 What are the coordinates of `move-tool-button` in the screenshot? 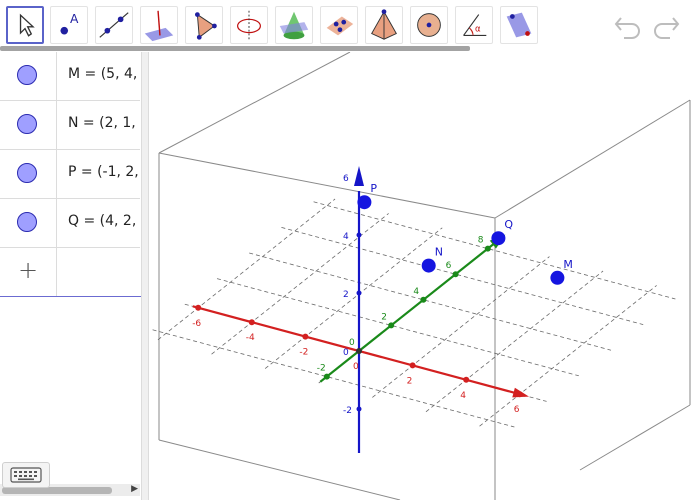 It's located at (25, 25).